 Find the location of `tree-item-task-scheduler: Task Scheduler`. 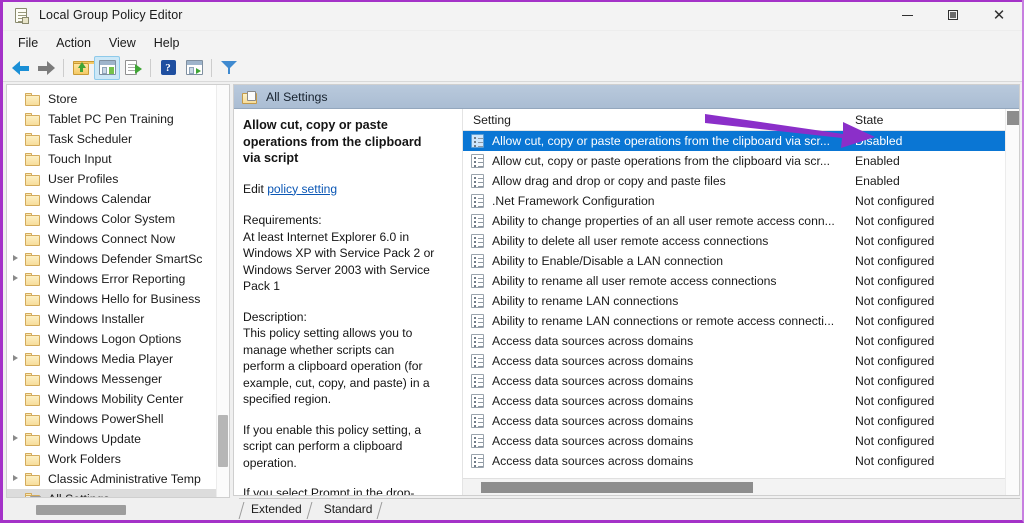

tree-item-task-scheduler: Task Scheduler is located at coordinates (112, 139).